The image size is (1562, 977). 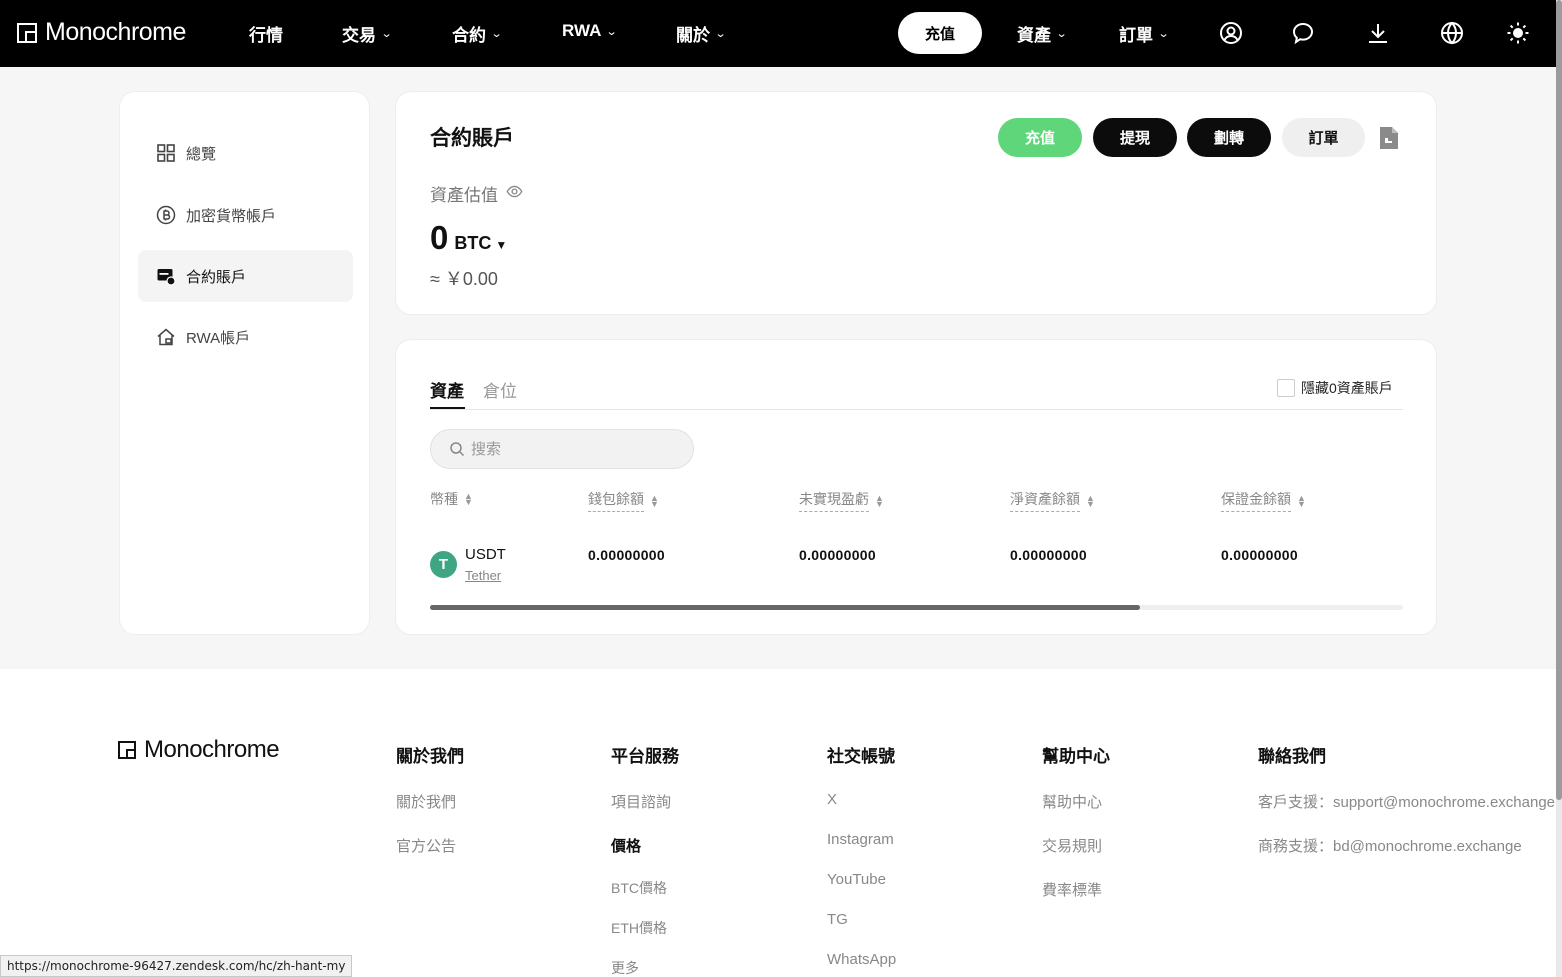 What do you see at coordinates (218, 338) in the screenshot?
I see `sidebar-item-label: RWA帳戶` at bounding box center [218, 338].